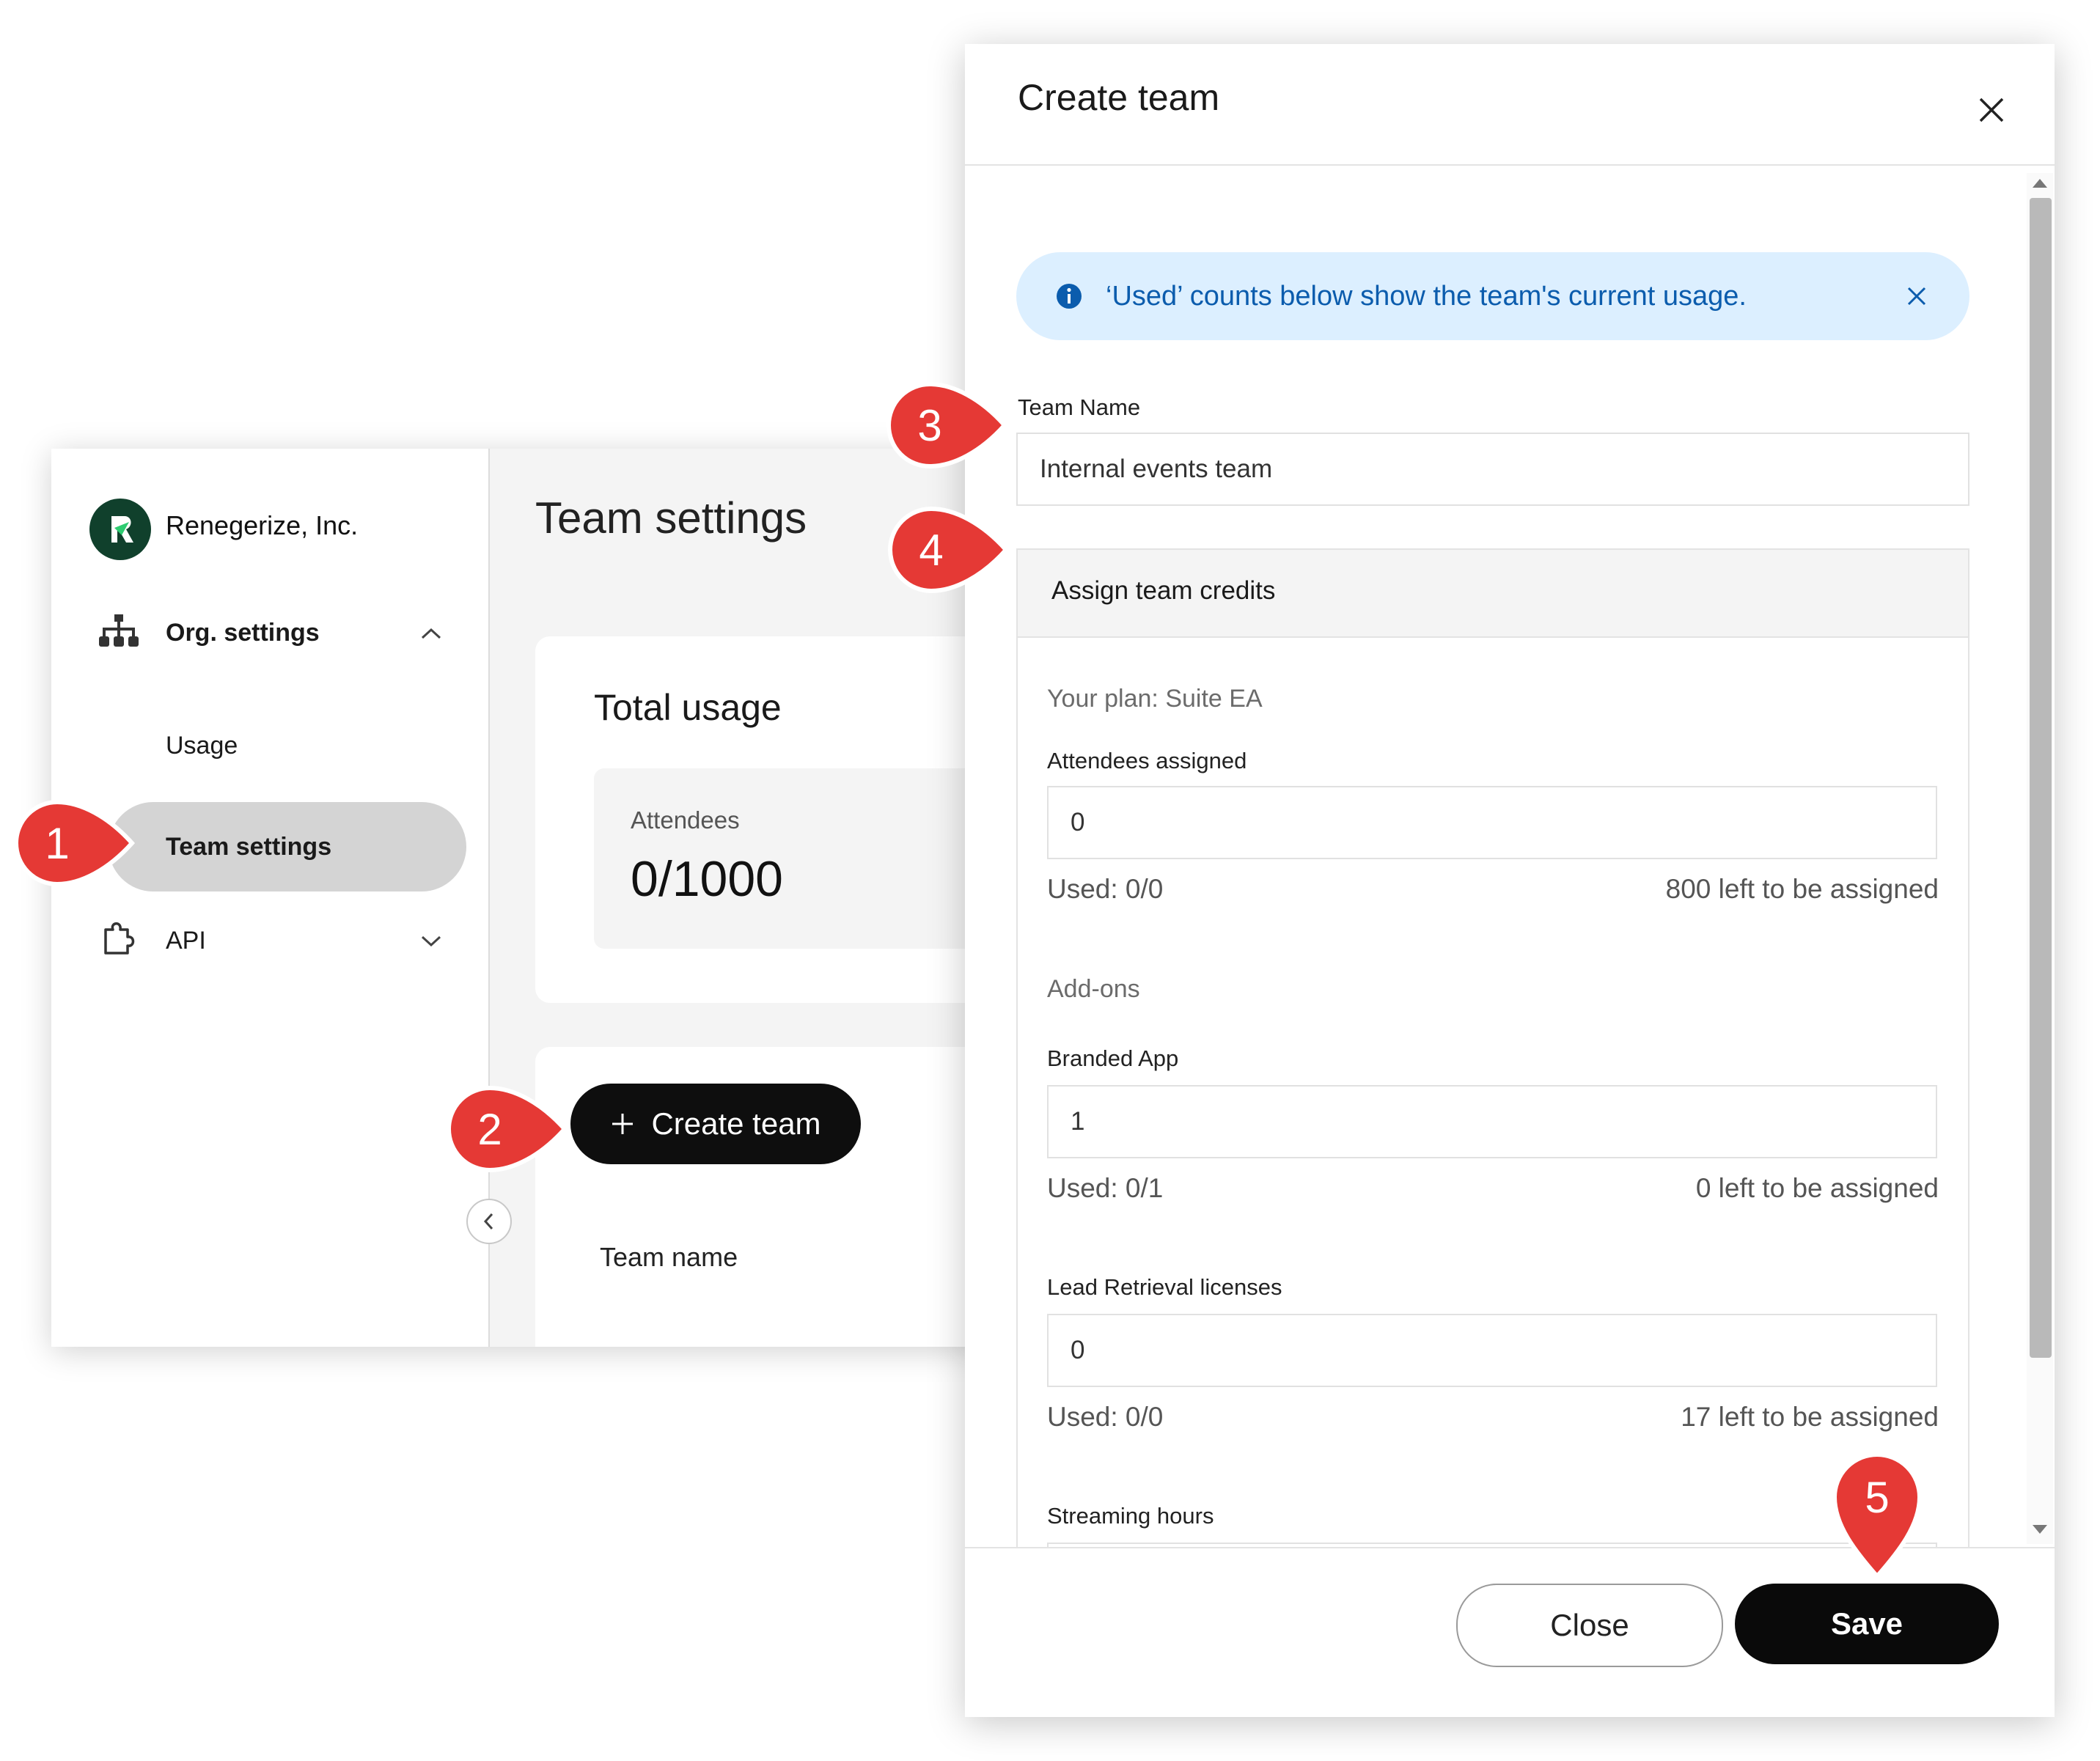 This screenshot has height=1761, width=2100. I want to click on chevron-left-icon, so click(488, 1221).